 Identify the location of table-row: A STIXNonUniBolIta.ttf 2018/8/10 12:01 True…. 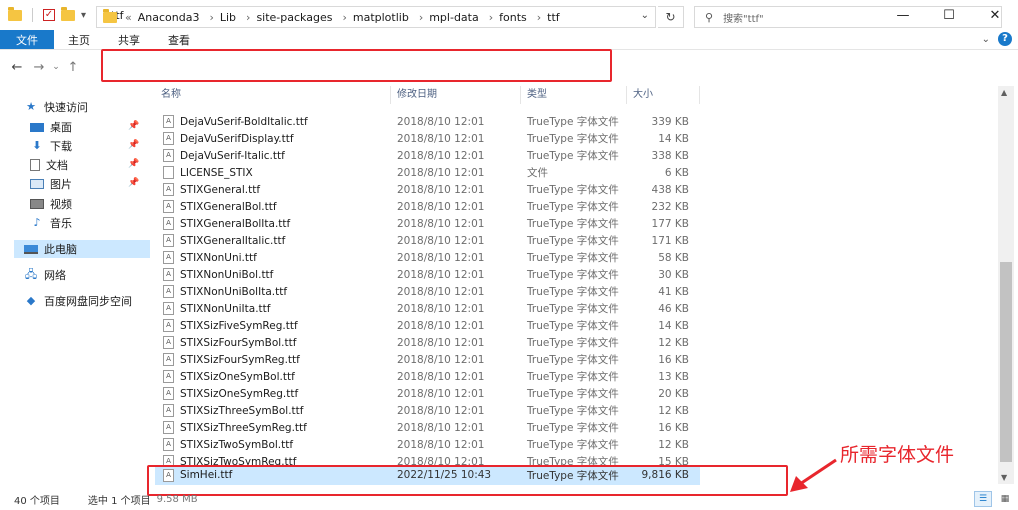
(427, 291).